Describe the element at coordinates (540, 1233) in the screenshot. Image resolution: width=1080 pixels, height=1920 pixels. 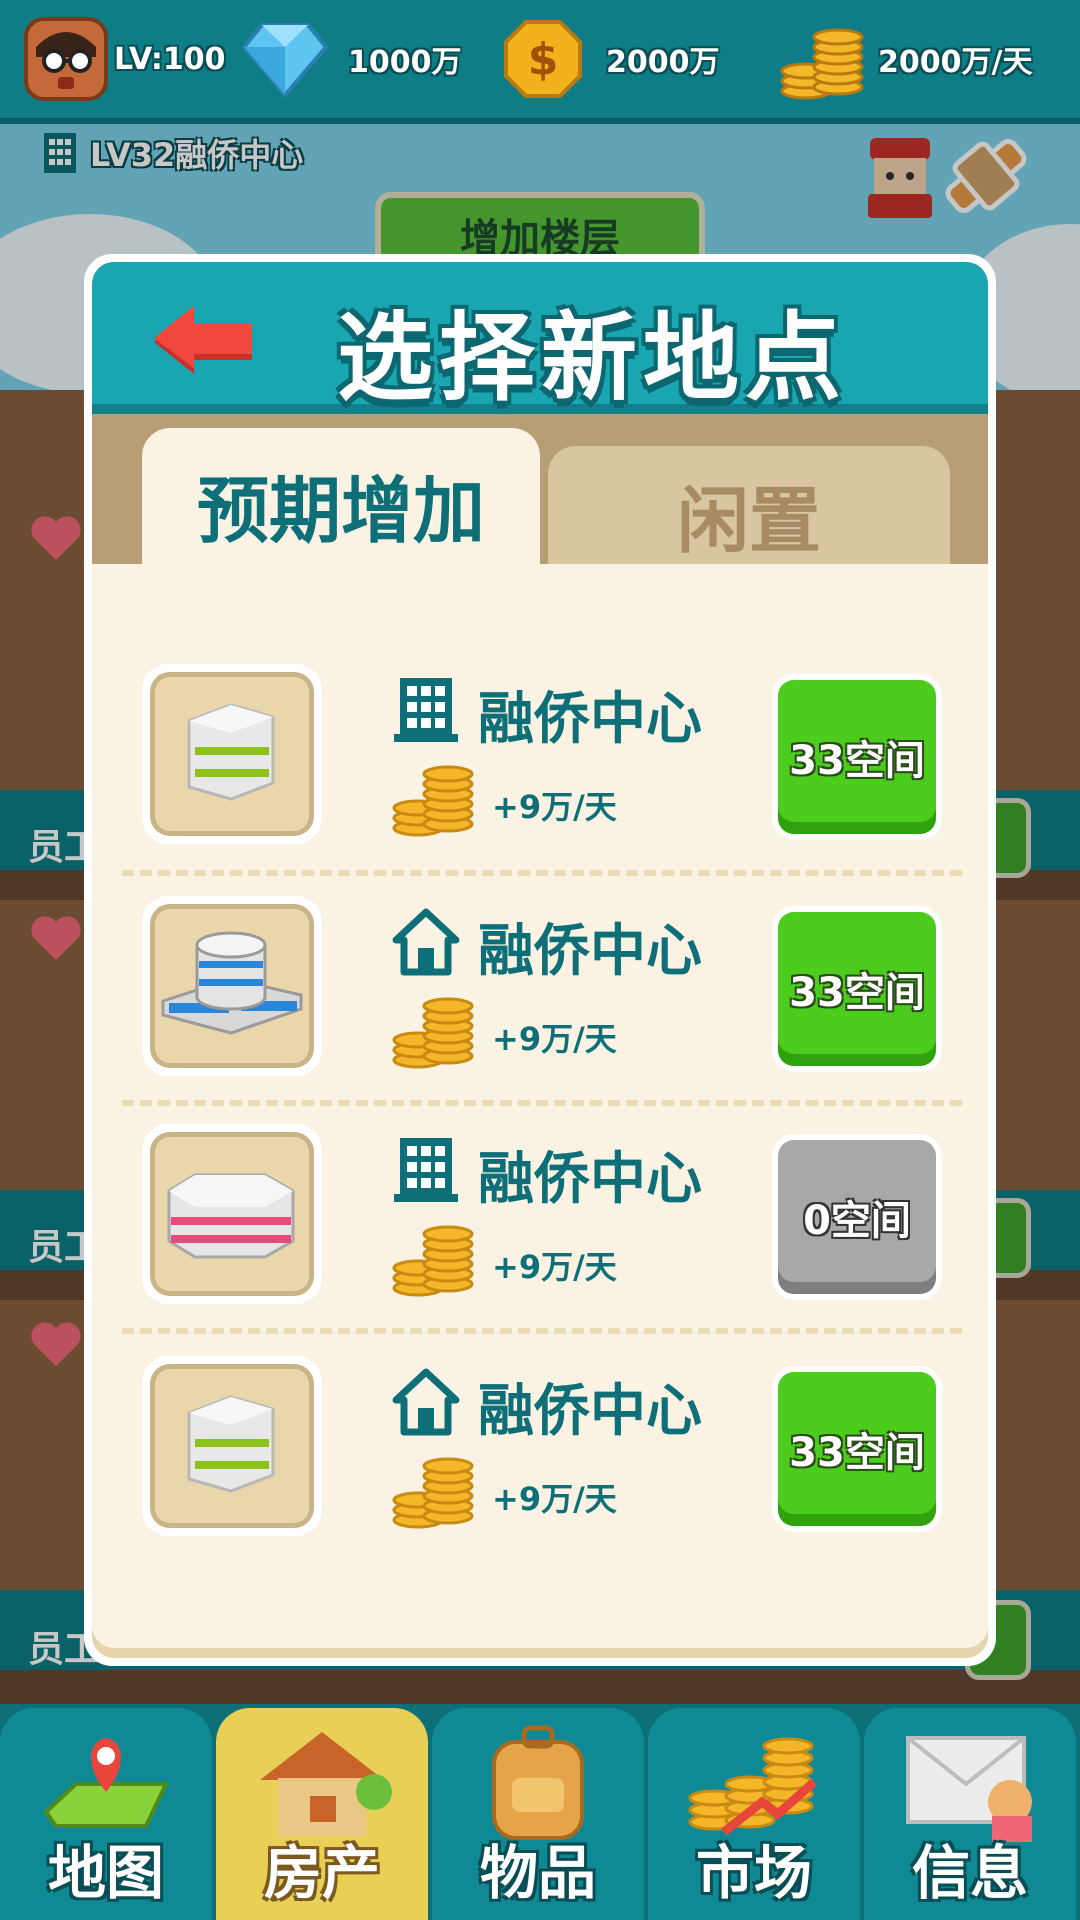
I see `location-row: 融侨中心 +9万/天 0空间` at that location.